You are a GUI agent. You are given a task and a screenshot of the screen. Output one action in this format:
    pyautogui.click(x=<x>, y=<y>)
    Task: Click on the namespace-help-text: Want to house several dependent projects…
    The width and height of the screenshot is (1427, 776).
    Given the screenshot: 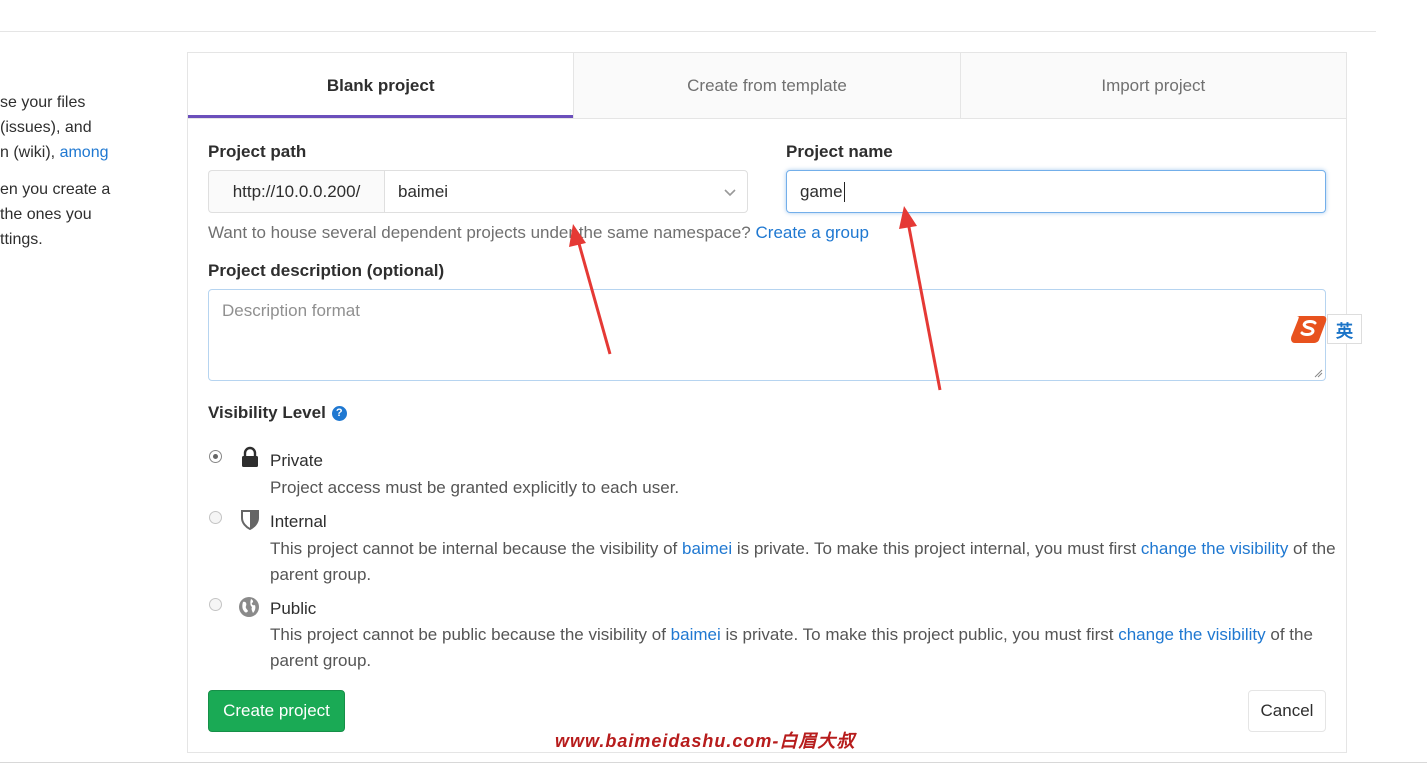 What is the action you would take?
    pyautogui.click(x=538, y=233)
    